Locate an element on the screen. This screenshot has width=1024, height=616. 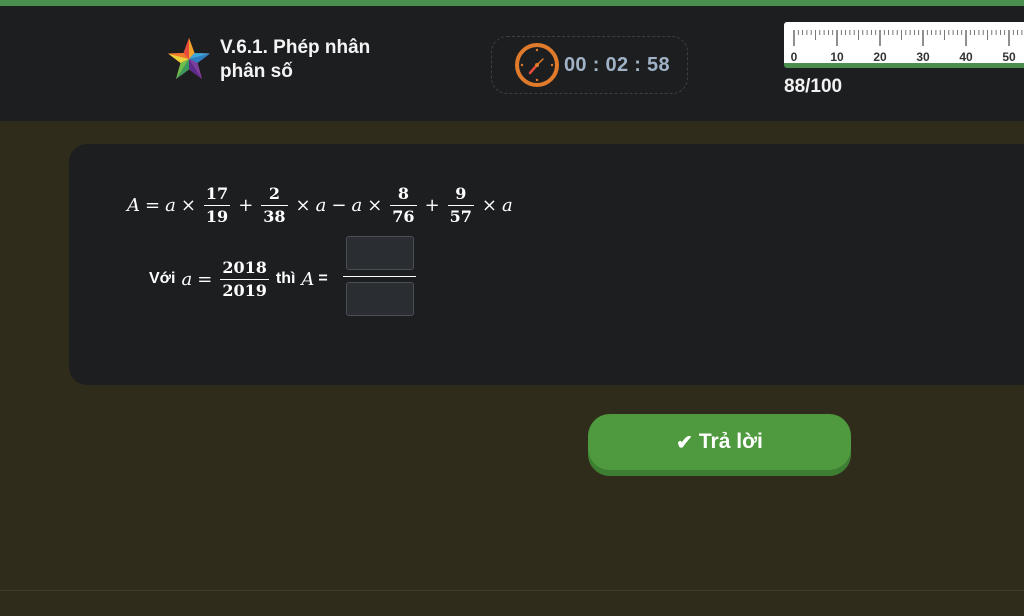
fraction-numerator: 17 is located at coordinates (217, 193).